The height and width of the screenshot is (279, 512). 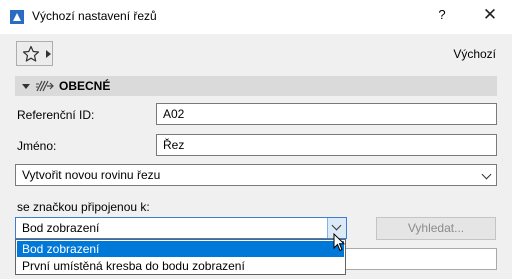 What do you see at coordinates (256, 17) in the screenshot?
I see `title-bar: Výchozí nastavení řezů ? ✕` at bounding box center [256, 17].